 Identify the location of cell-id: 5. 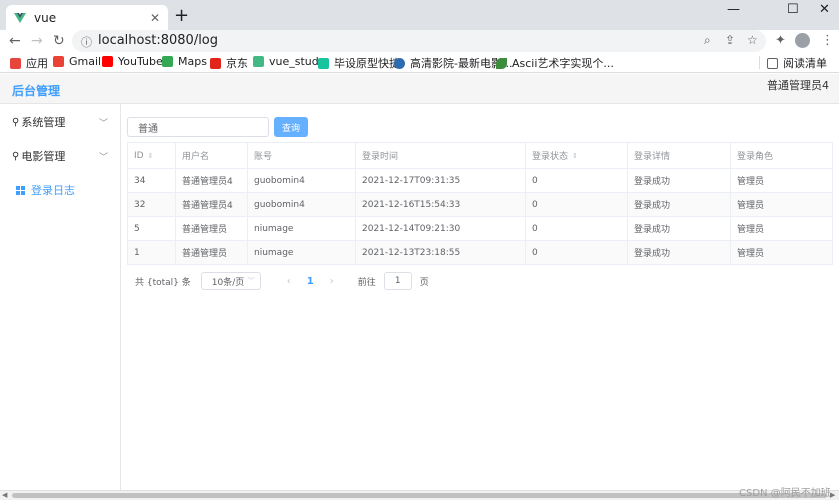
(151, 228).